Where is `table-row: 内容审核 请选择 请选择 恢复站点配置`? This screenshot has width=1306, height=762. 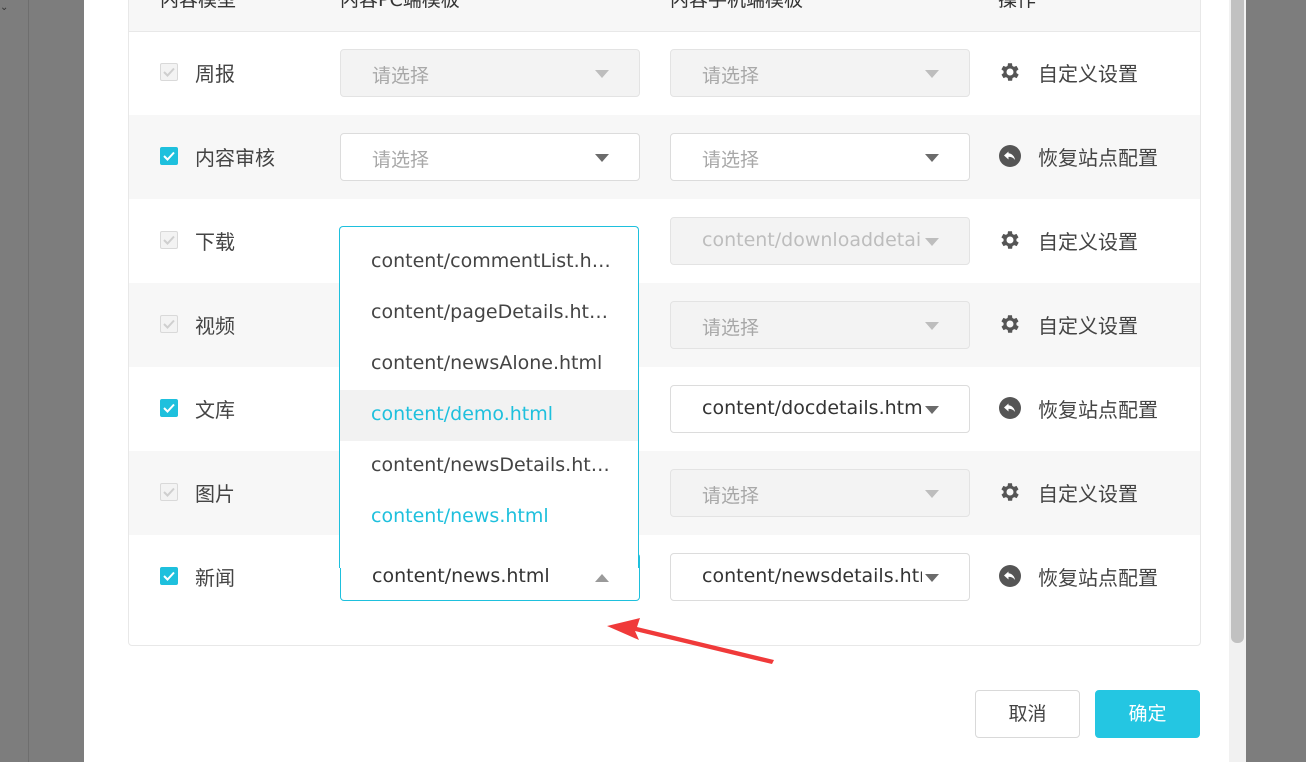
table-row: 内容审核 请选择 请选择 恢复站点配置 is located at coordinates (664, 157).